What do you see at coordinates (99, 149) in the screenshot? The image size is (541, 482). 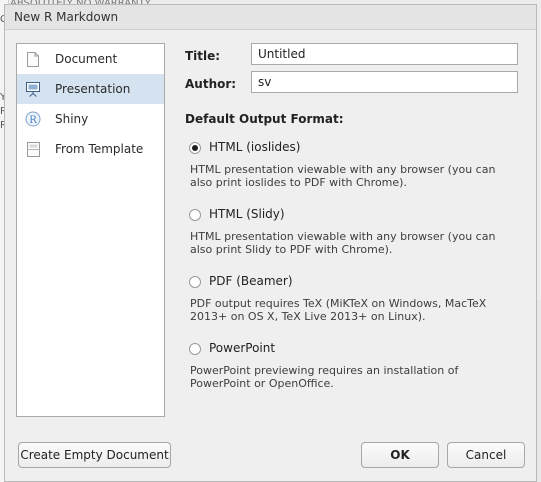 I see `sidebar-item-label: From Template` at bounding box center [99, 149].